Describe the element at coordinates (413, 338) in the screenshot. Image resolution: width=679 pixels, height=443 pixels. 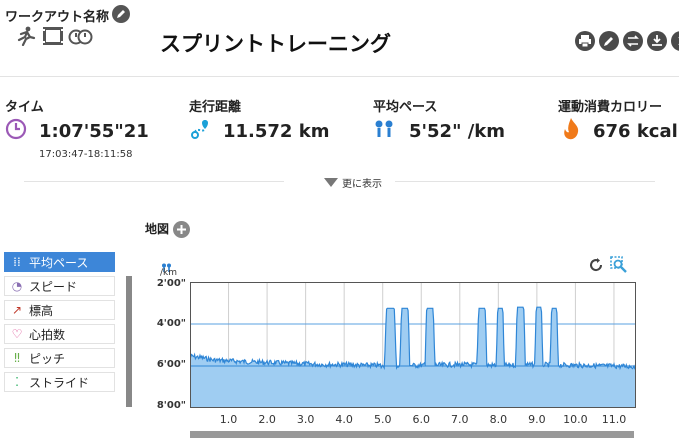
I see `pace-line` at that location.